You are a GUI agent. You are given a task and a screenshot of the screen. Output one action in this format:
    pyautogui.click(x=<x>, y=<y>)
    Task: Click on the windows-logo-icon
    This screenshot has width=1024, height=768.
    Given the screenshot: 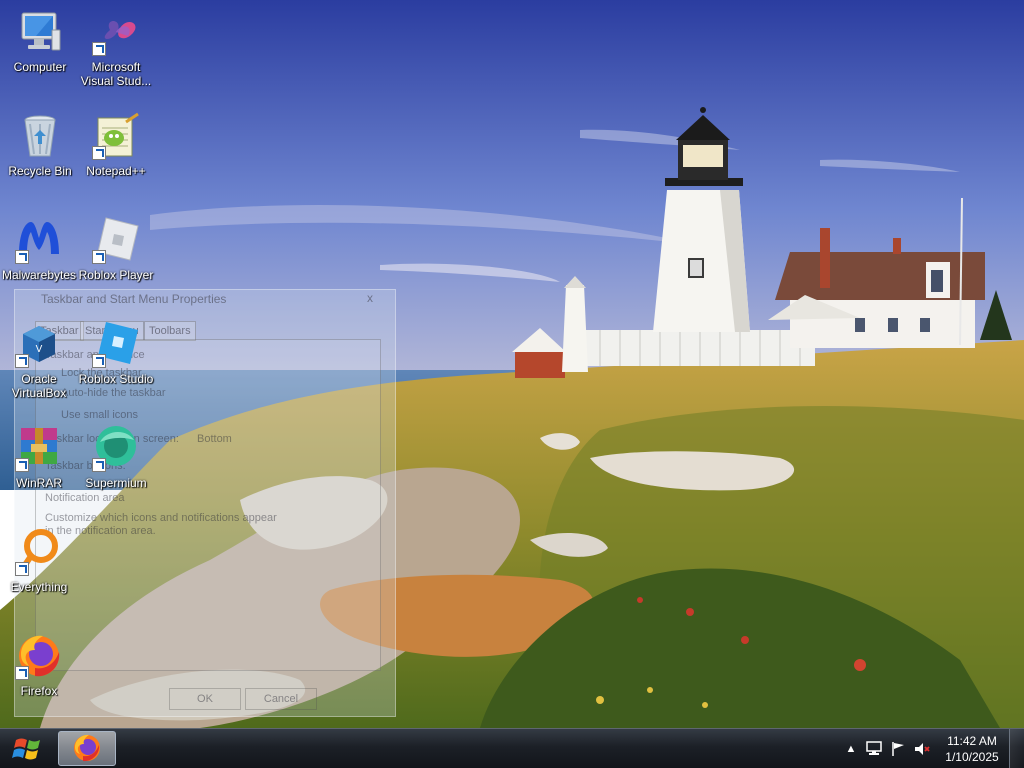 What is the action you would take?
    pyautogui.click(x=26, y=749)
    